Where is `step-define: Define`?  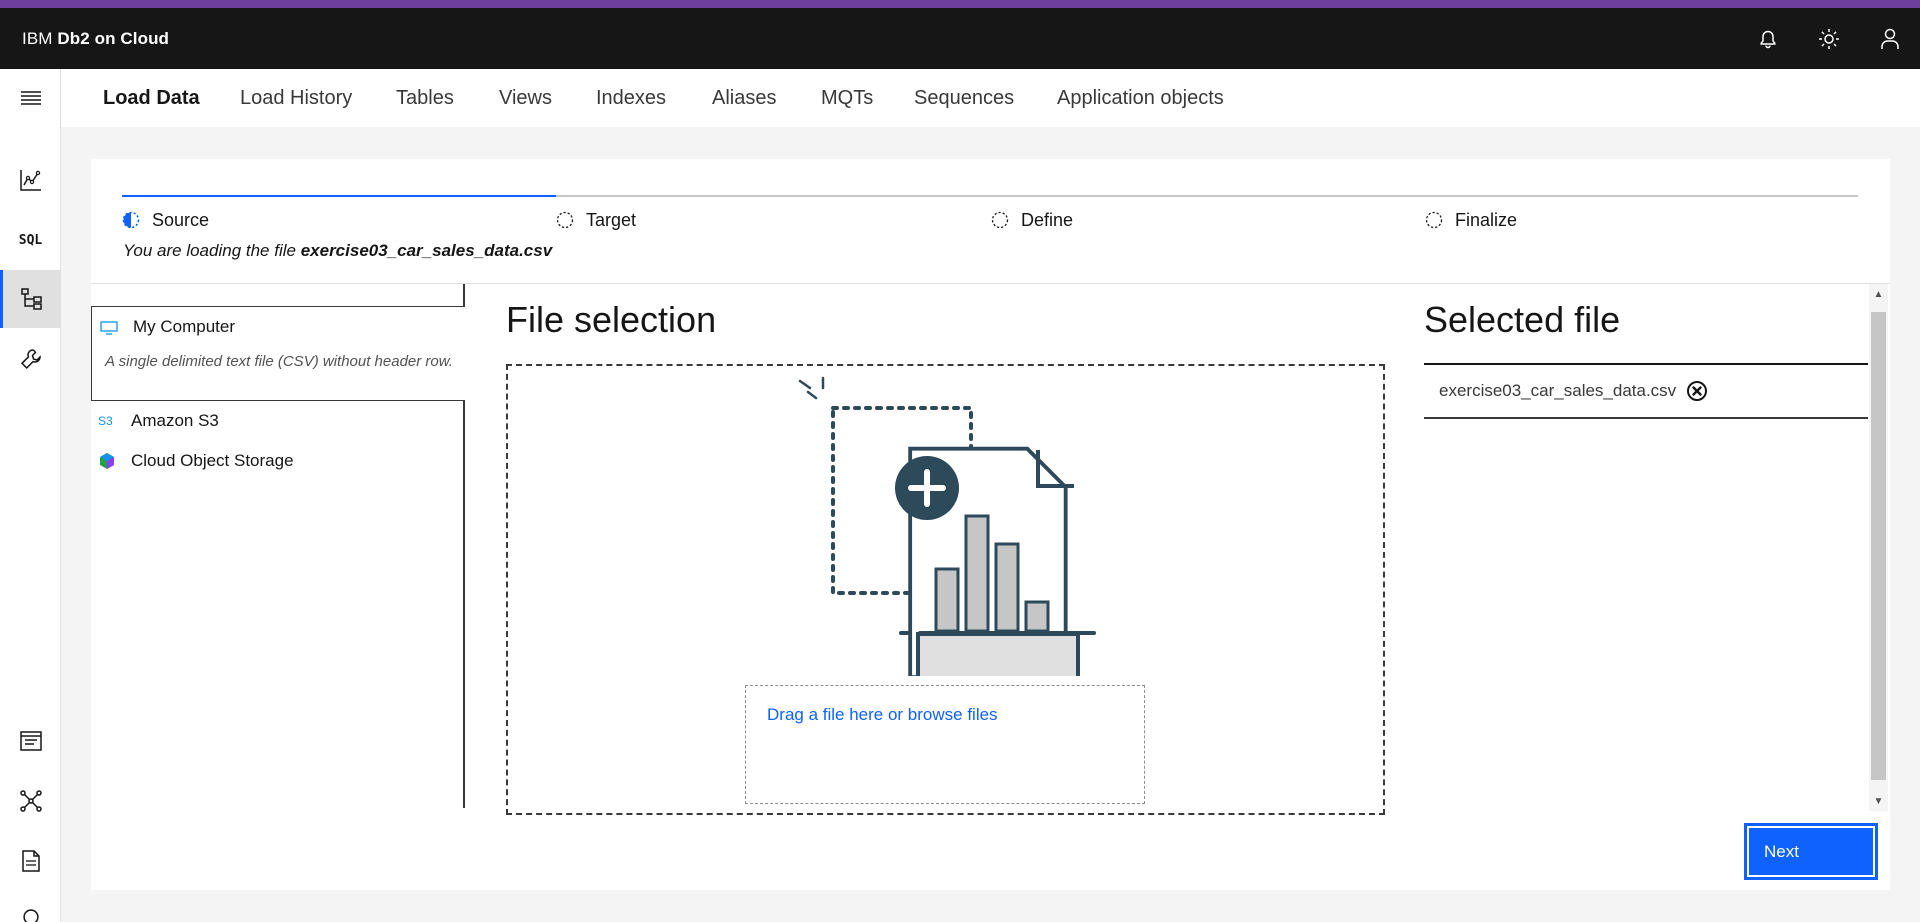 step-define: Define is located at coordinates (1032, 220).